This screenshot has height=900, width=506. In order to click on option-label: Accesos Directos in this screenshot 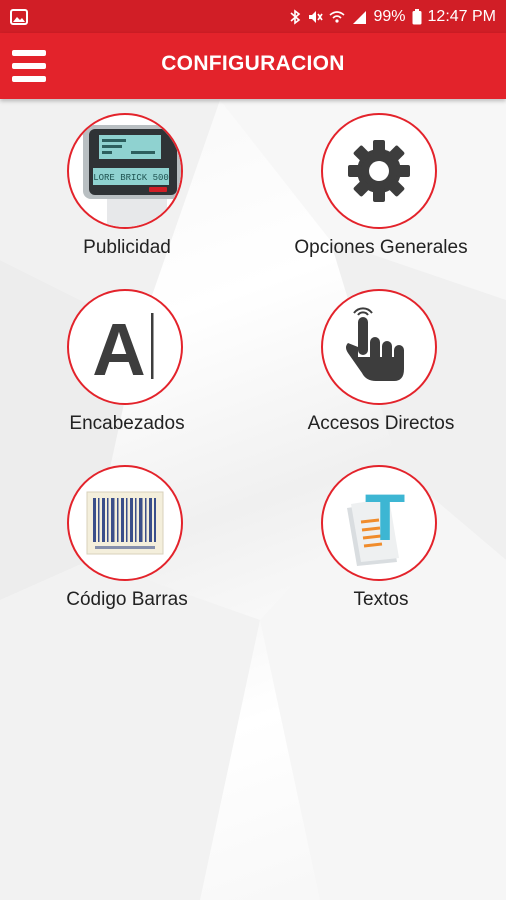, I will do `click(381, 423)`.